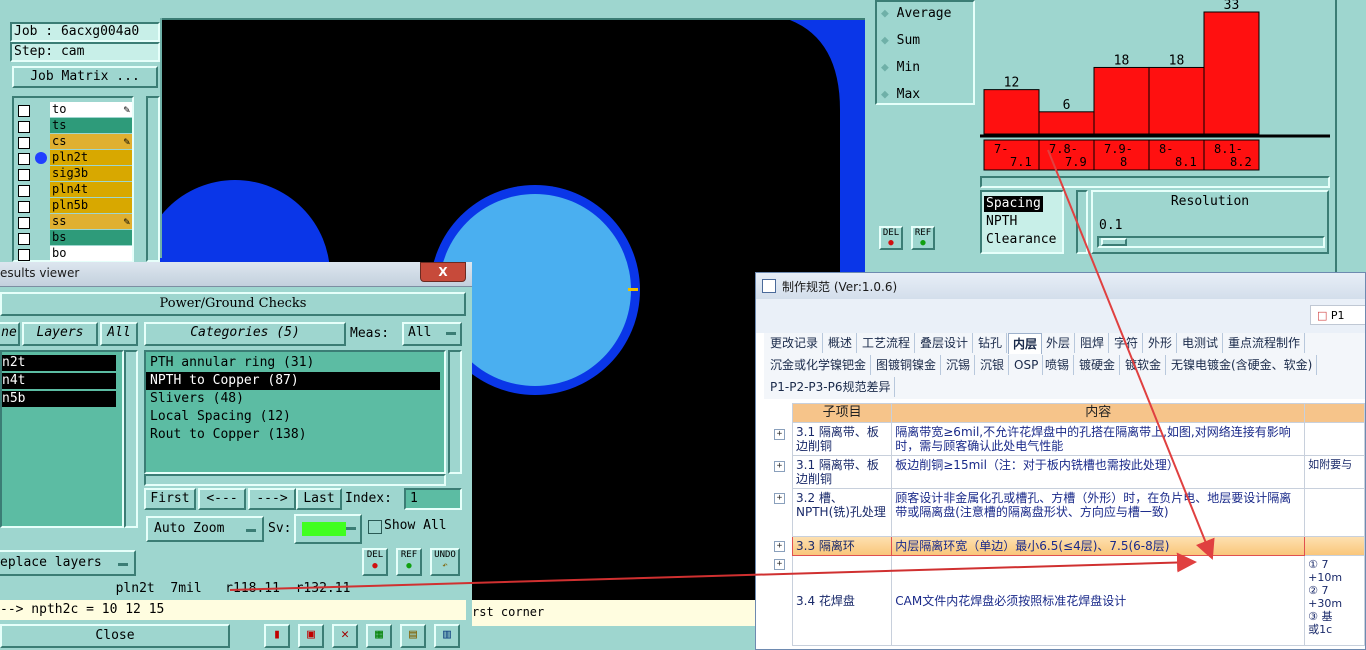 This screenshot has width=1366, height=650. What do you see at coordinates (205, 529) in the screenshot?
I see `auto-zoom-dropdown: Auto Zoom` at bounding box center [205, 529].